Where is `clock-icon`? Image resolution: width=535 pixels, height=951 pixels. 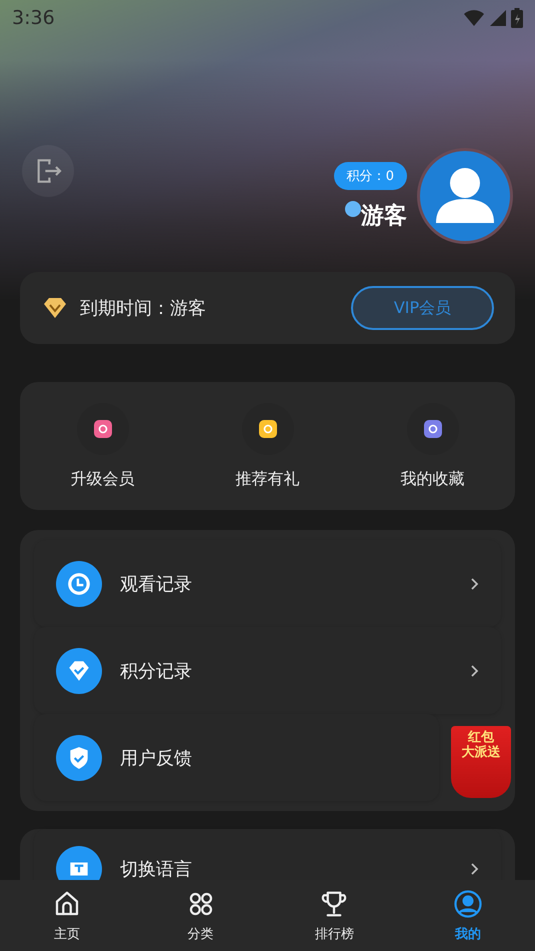
clock-icon is located at coordinates (79, 583).